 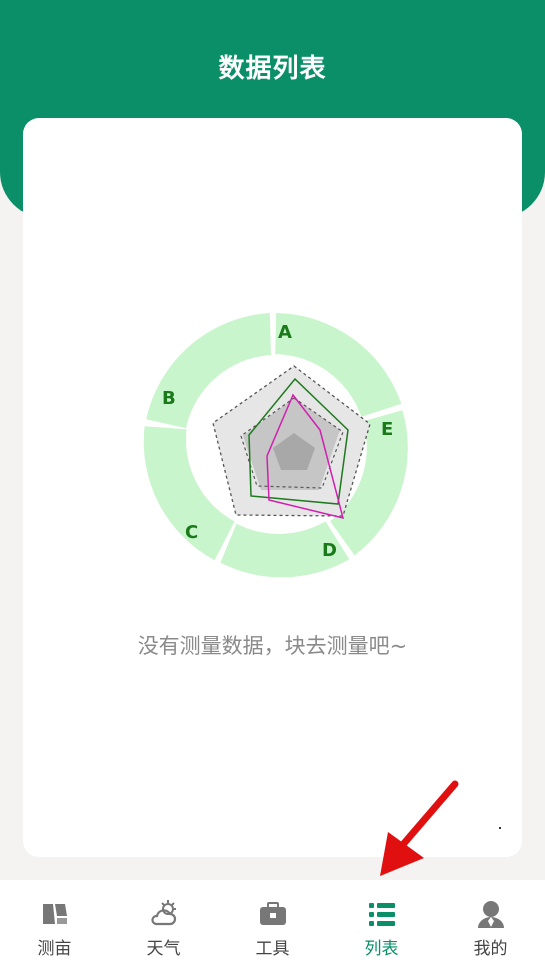 I want to click on tab-weather: 天气, so click(x=163, y=925).